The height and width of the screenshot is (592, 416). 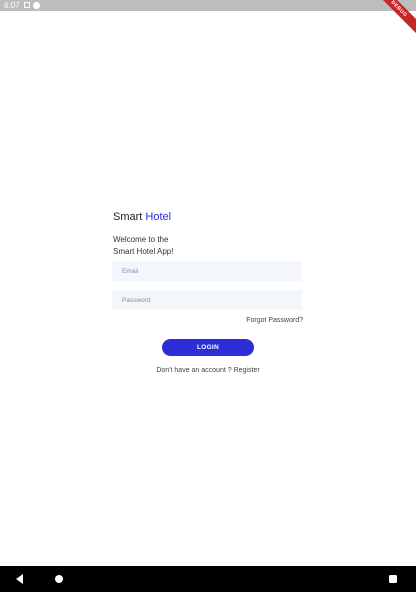 I want to click on register-prompt: Don't have an account ?, so click(x=194, y=370).